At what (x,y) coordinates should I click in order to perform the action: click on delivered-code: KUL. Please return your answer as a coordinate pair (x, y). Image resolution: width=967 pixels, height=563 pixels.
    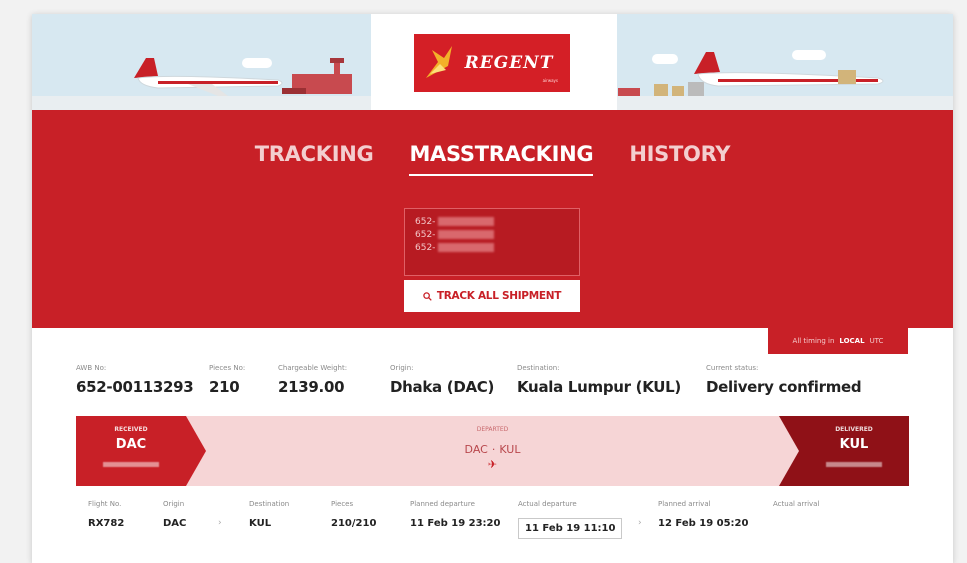
    Looking at the image, I should click on (854, 444).